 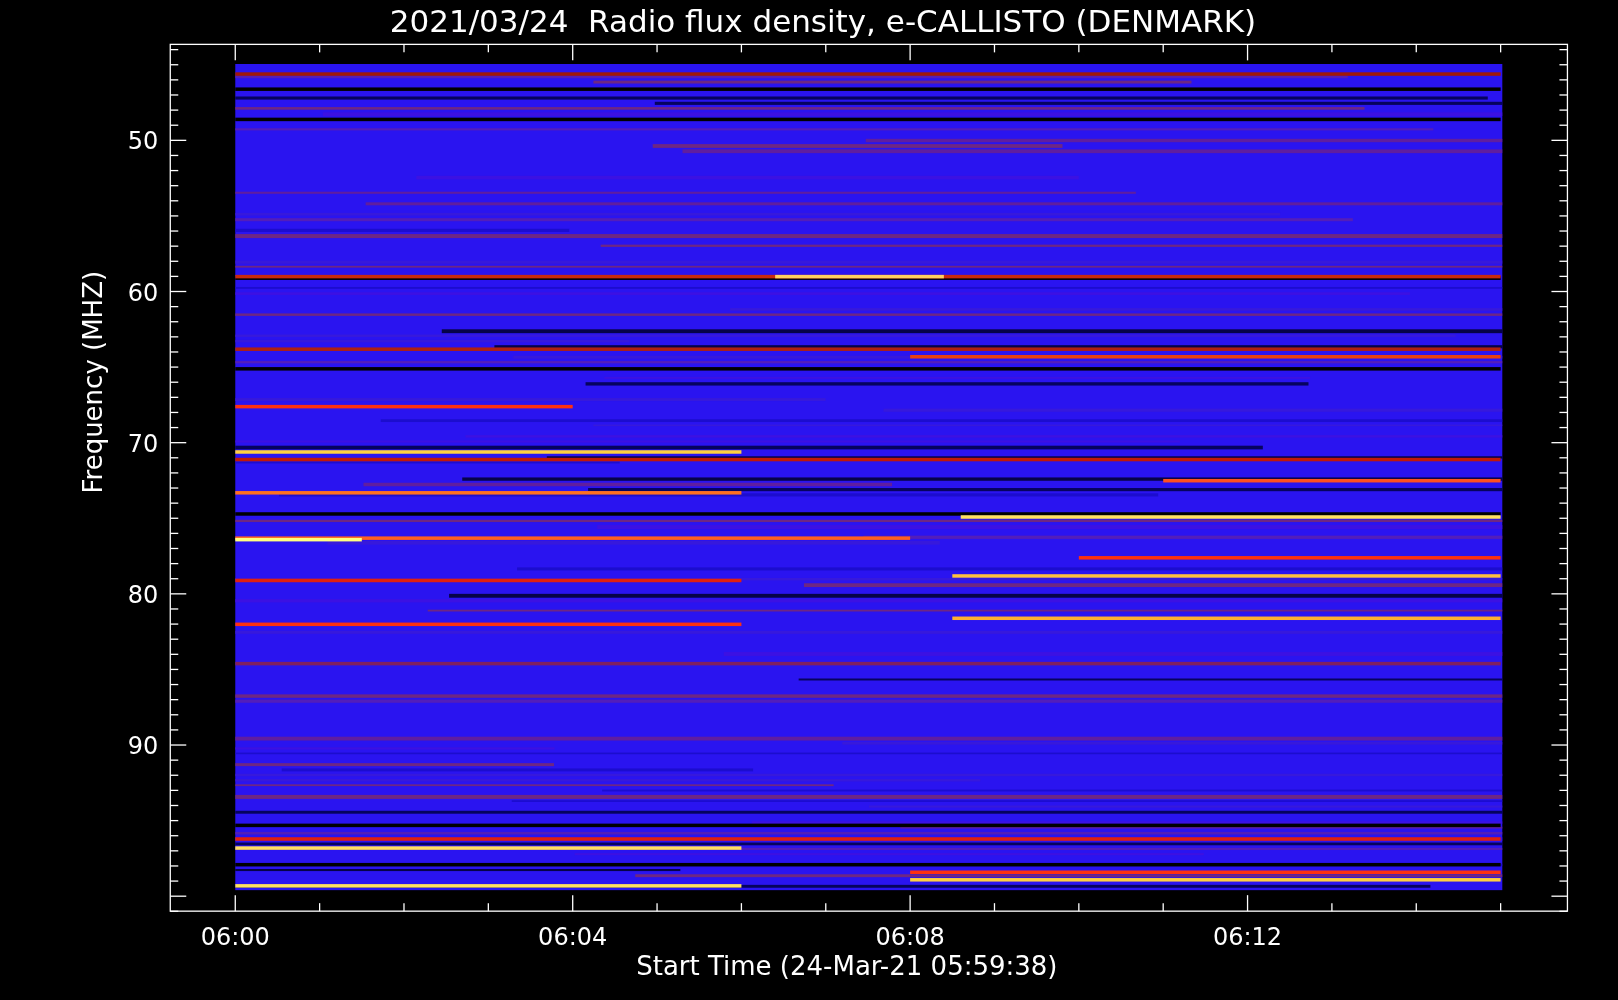 What do you see at coordinates (847, 966) in the screenshot?
I see `x-axis-label: Start Time (24-Mar-21 05:59:38)` at bounding box center [847, 966].